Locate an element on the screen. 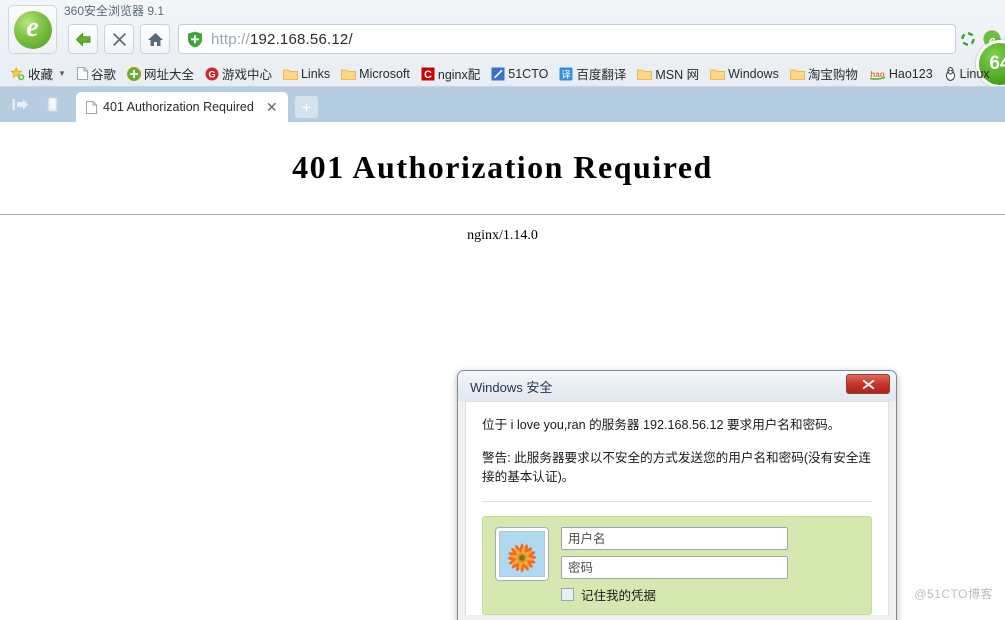 This screenshot has height=620, width=1005. refresh-glyph-icon is located at coordinates (968, 39).